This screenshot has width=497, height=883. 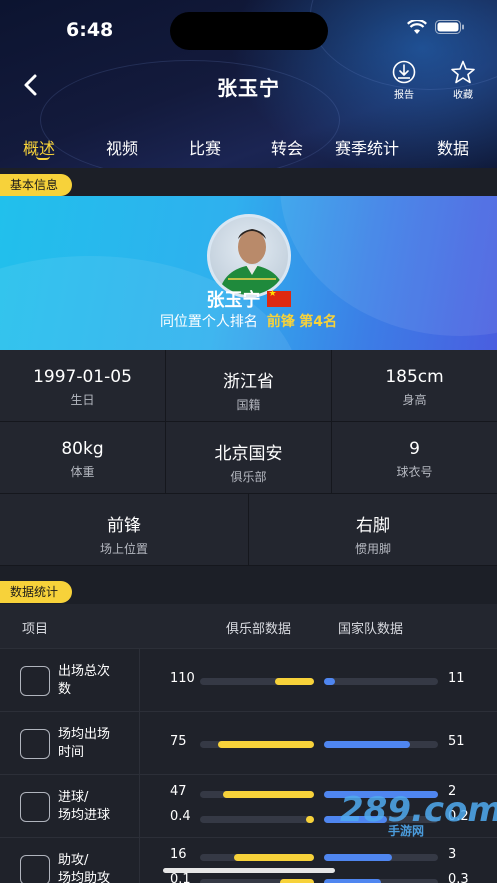 I want to click on info-value: 185cm, so click(x=414, y=377).